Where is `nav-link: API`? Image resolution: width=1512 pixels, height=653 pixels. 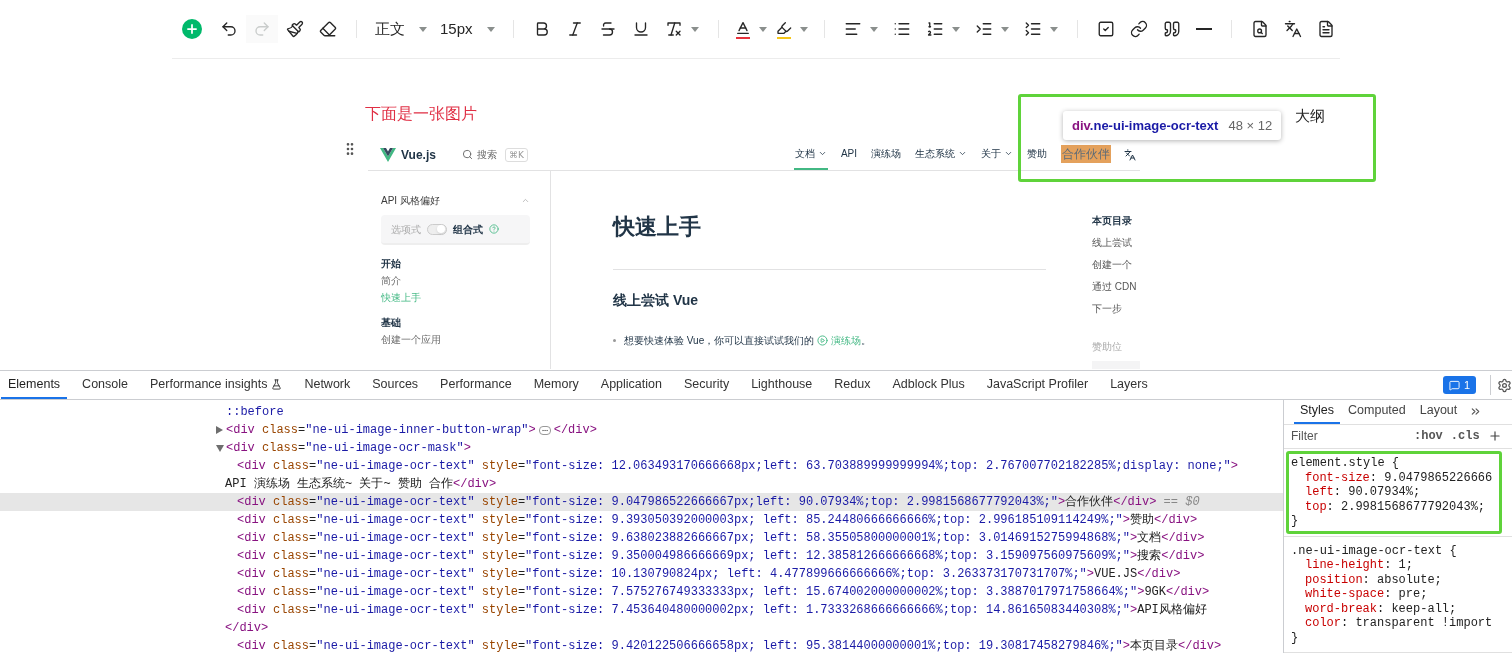
nav-link: API is located at coordinates (848, 154).